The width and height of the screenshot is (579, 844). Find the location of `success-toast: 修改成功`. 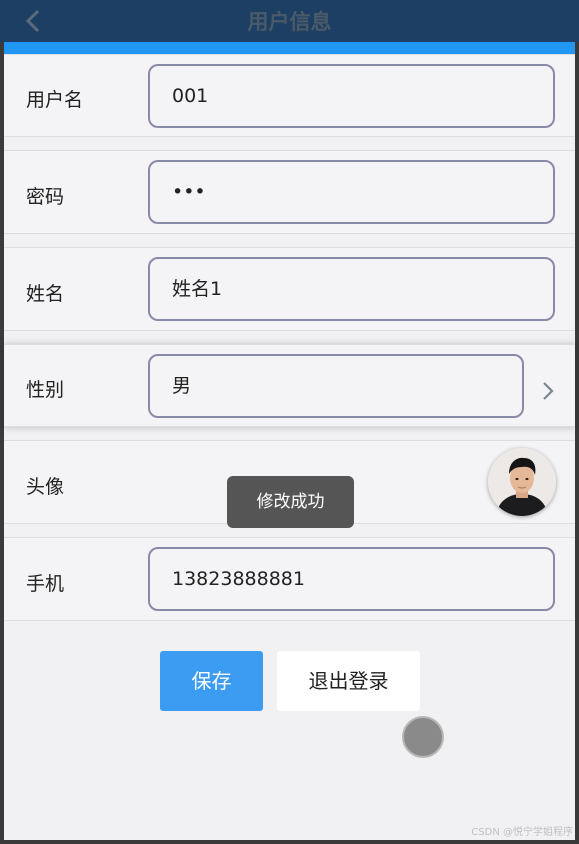

success-toast: 修改成功 is located at coordinates (290, 502).